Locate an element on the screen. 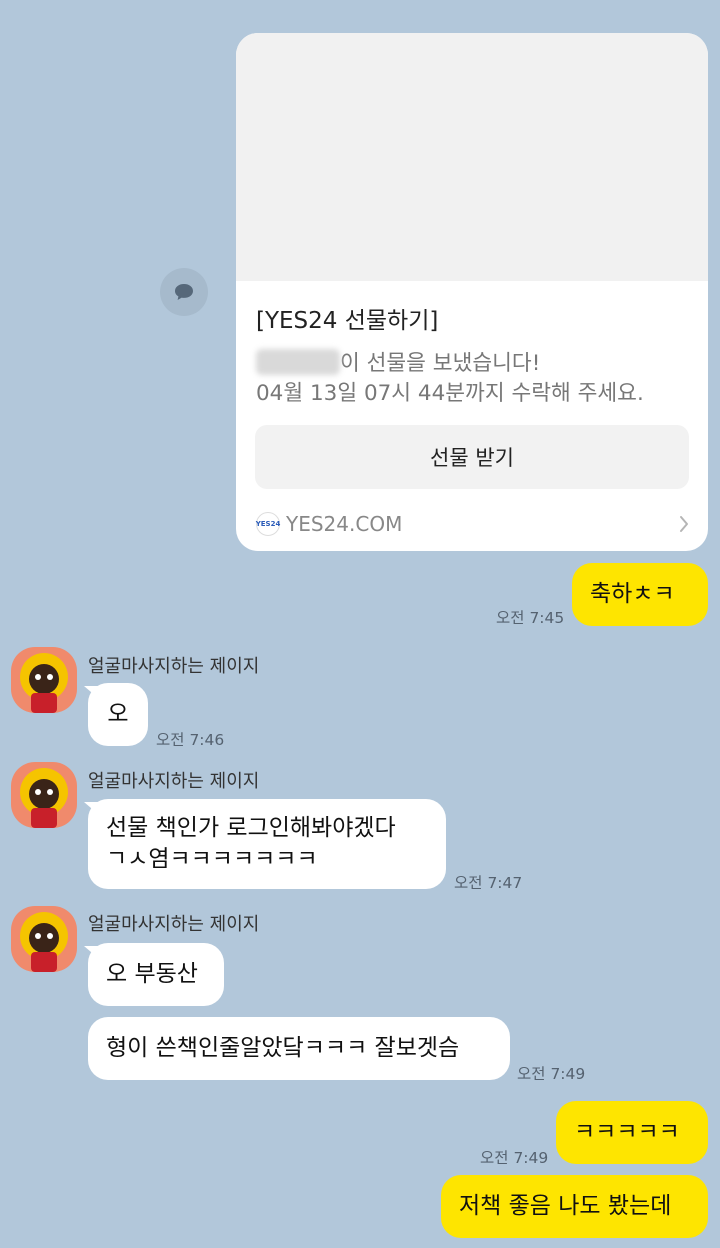  gift-card-message: 이 선물을 보냈습니다! is located at coordinates (398, 361).